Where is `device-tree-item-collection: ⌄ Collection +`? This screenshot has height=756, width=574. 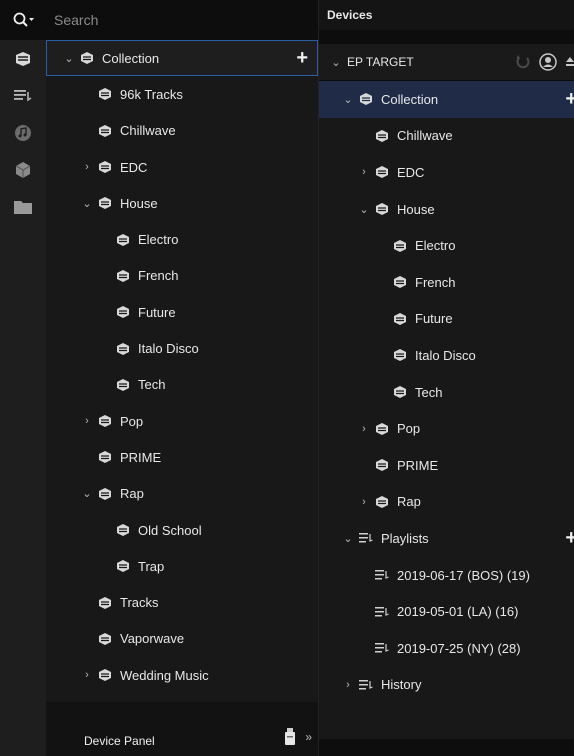
device-tree-item-collection: ⌄ Collection + is located at coordinates (446, 99).